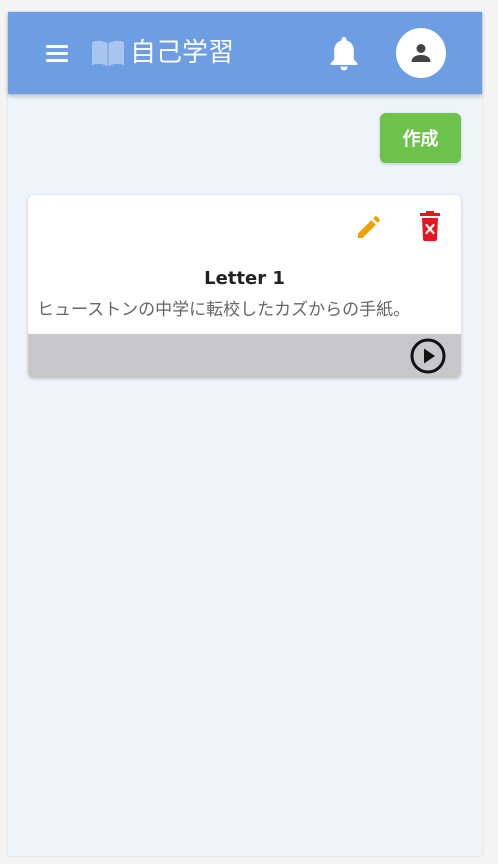  What do you see at coordinates (428, 356) in the screenshot?
I see `play-icon` at bounding box center [428, 356].